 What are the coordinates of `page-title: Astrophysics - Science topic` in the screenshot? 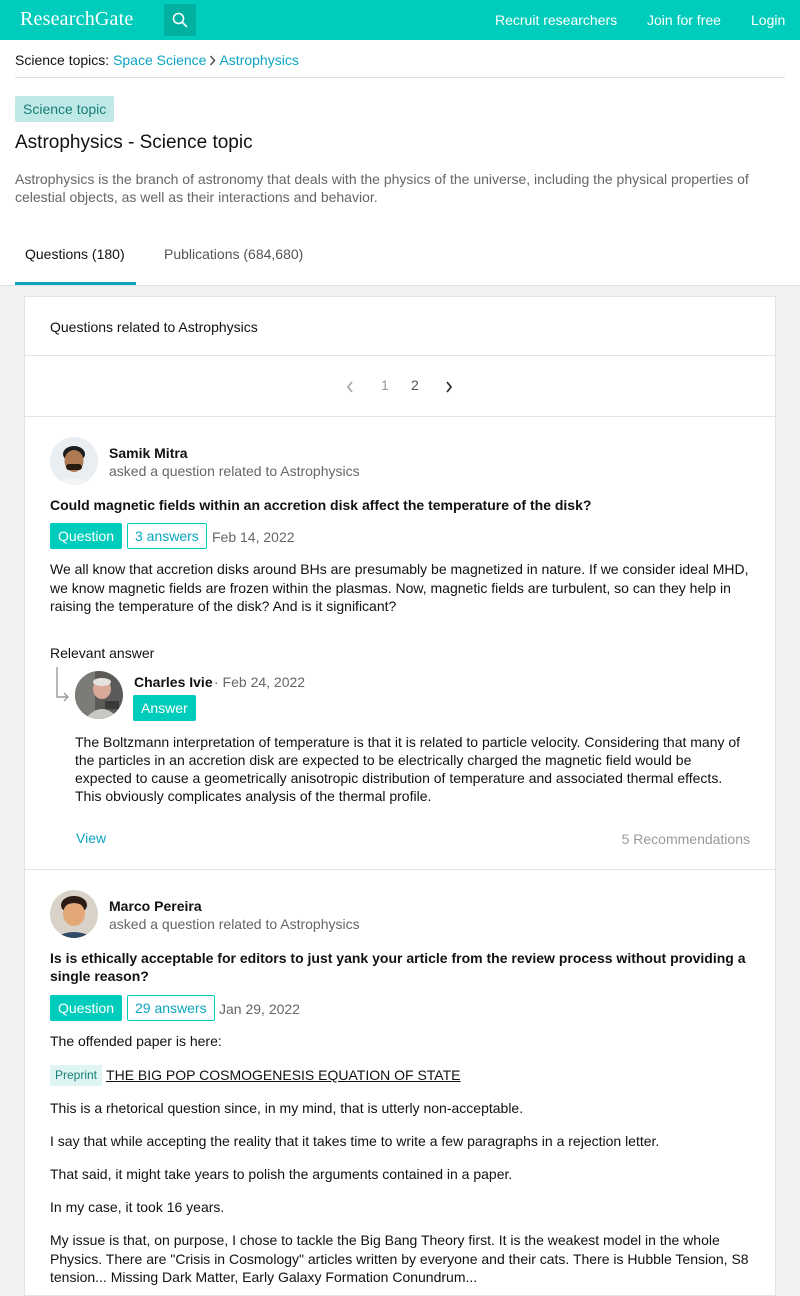 It's located at (134, 142).